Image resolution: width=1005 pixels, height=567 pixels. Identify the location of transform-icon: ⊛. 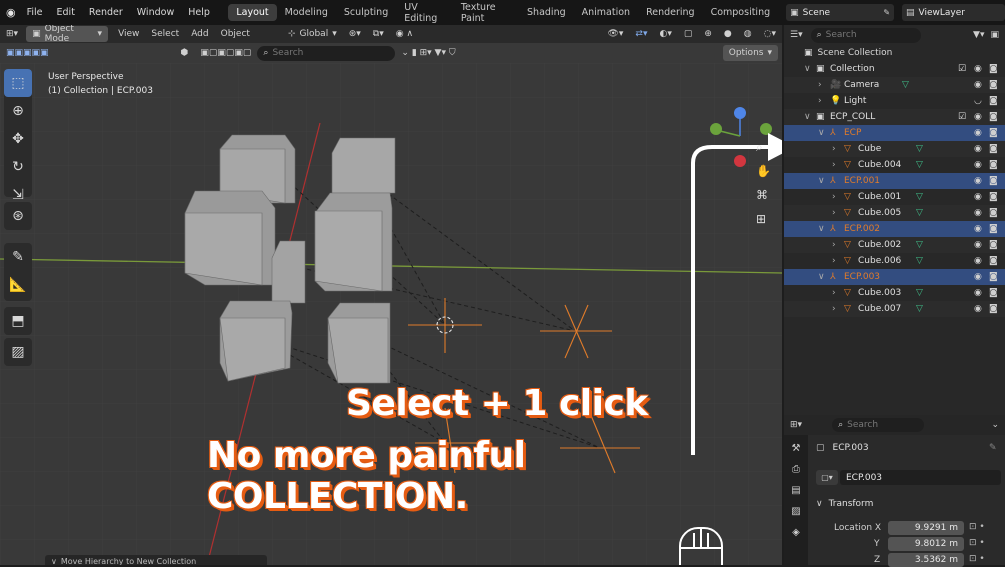
(18, 216).